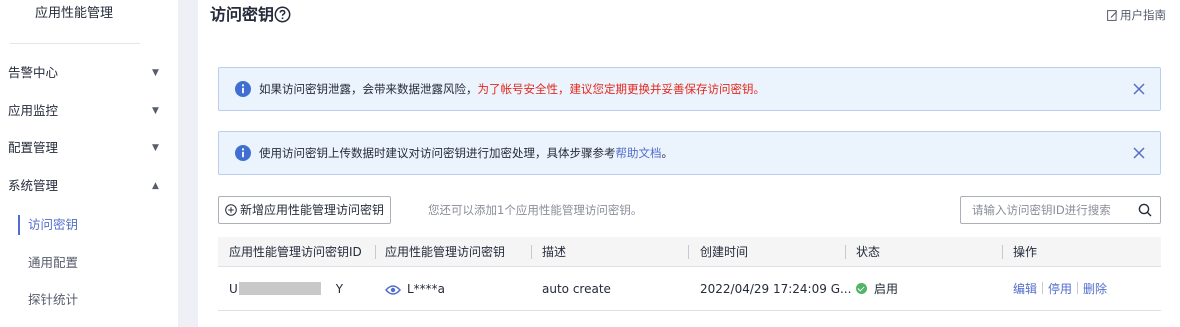 Image resolution: width=1180 pixels, height=327 pixels. Describe the element at coordinates (1025, 289) in the screenshot. I see `edit-button: 编辑` at that location.